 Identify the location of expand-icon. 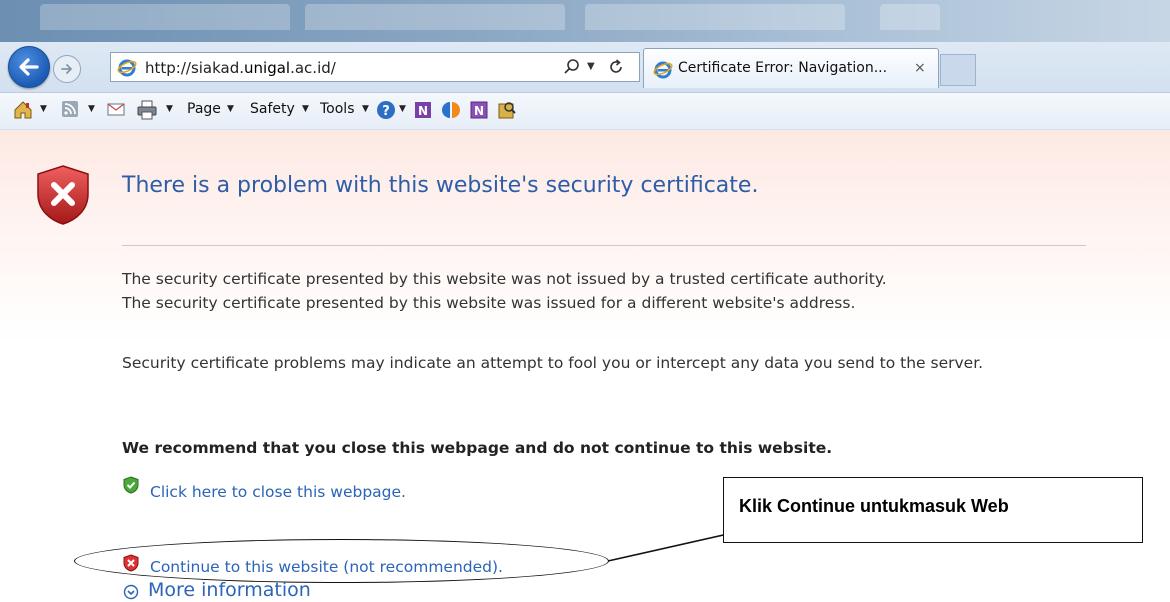
(131, 592).